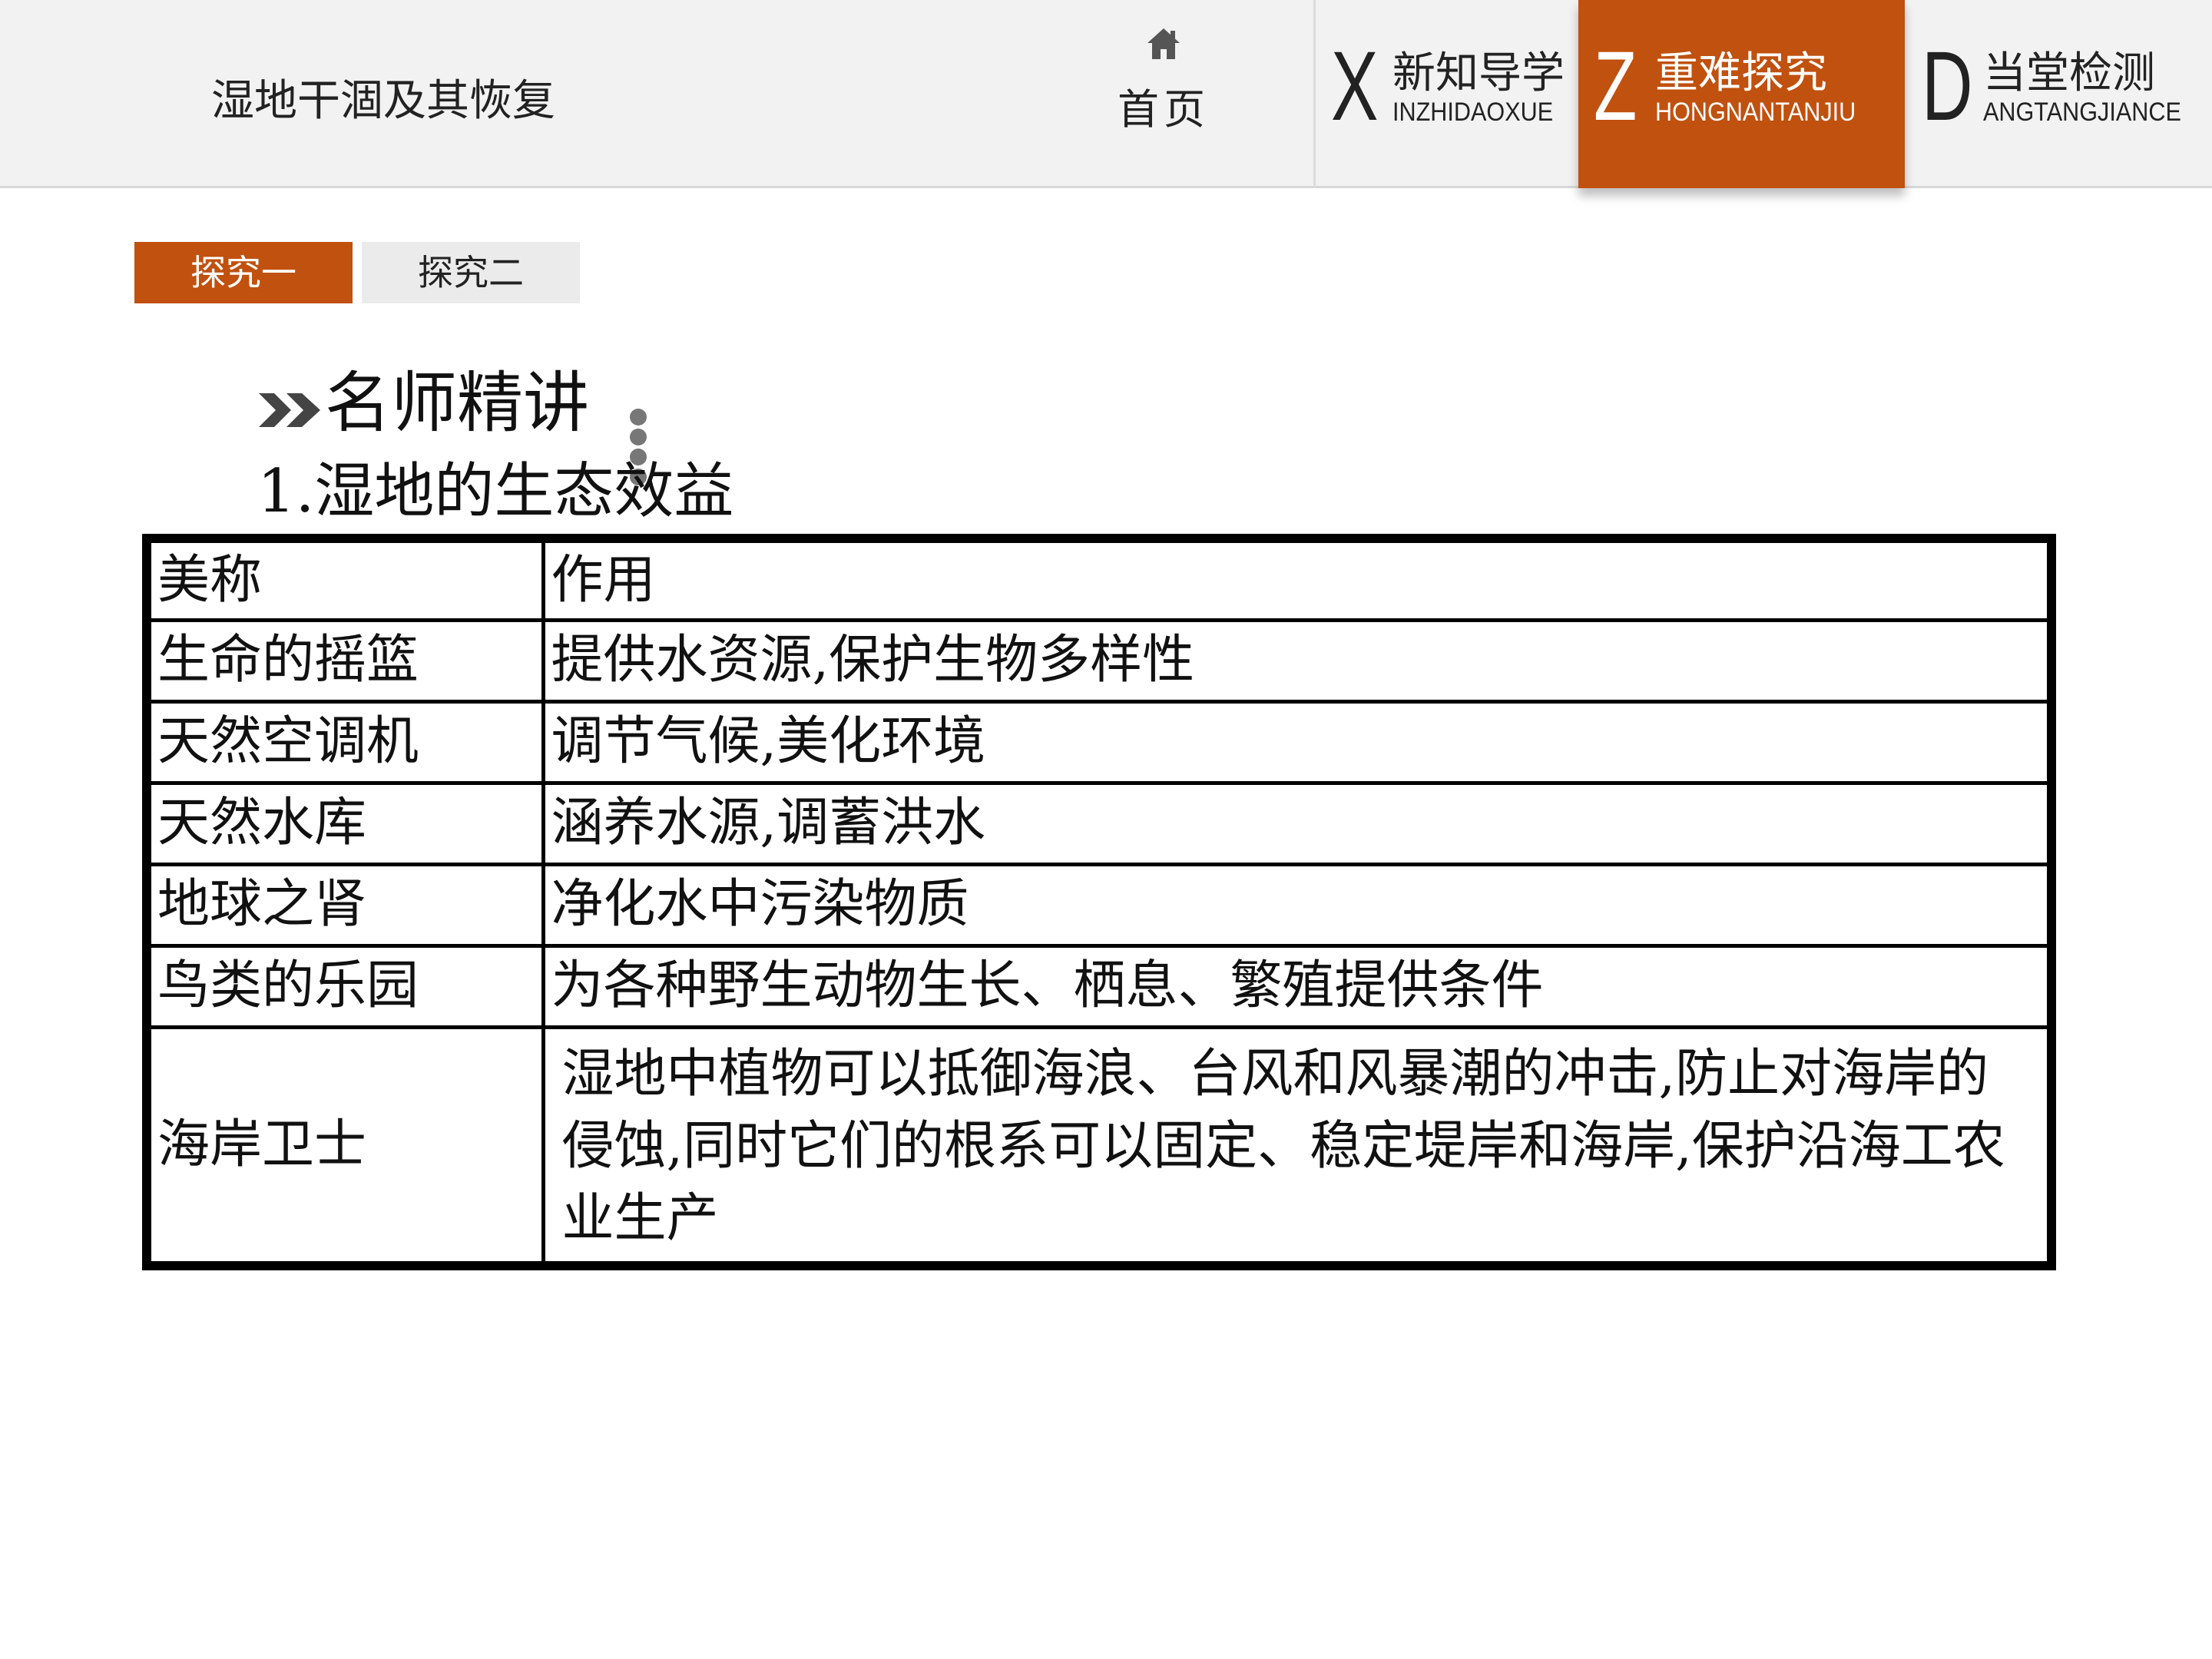 The image size is (2212, 1659). What do you see at coordinates (1163, 43) in the screenshot?
I see `home-icon` at bounding box center [1163, 43].